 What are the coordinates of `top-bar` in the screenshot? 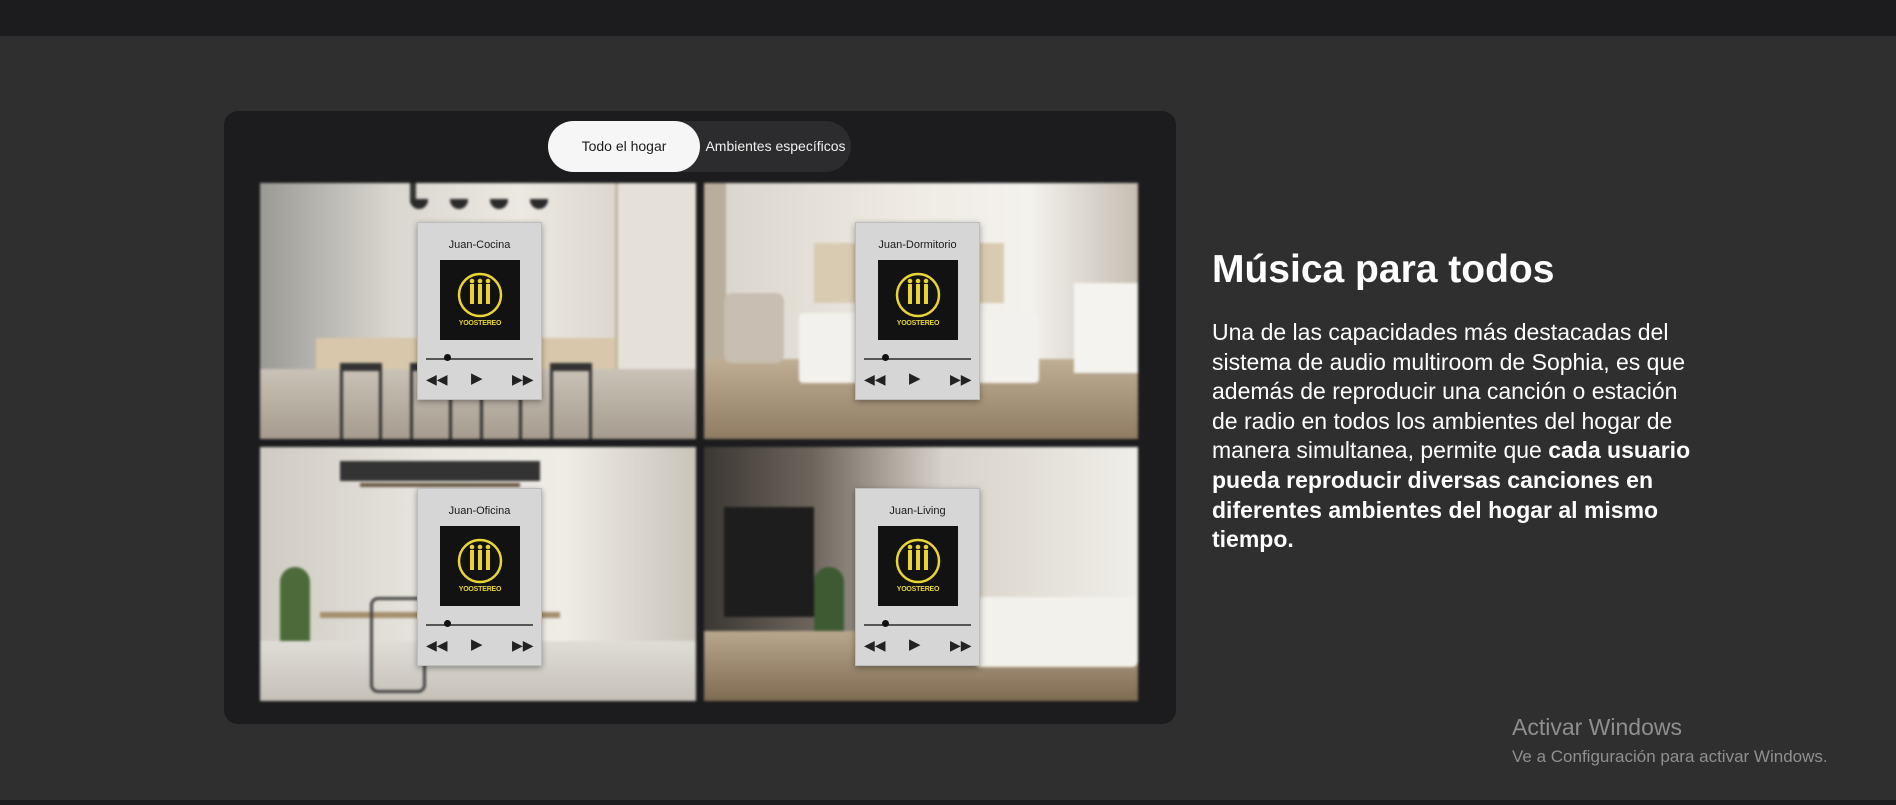 It's located at (948, 18).